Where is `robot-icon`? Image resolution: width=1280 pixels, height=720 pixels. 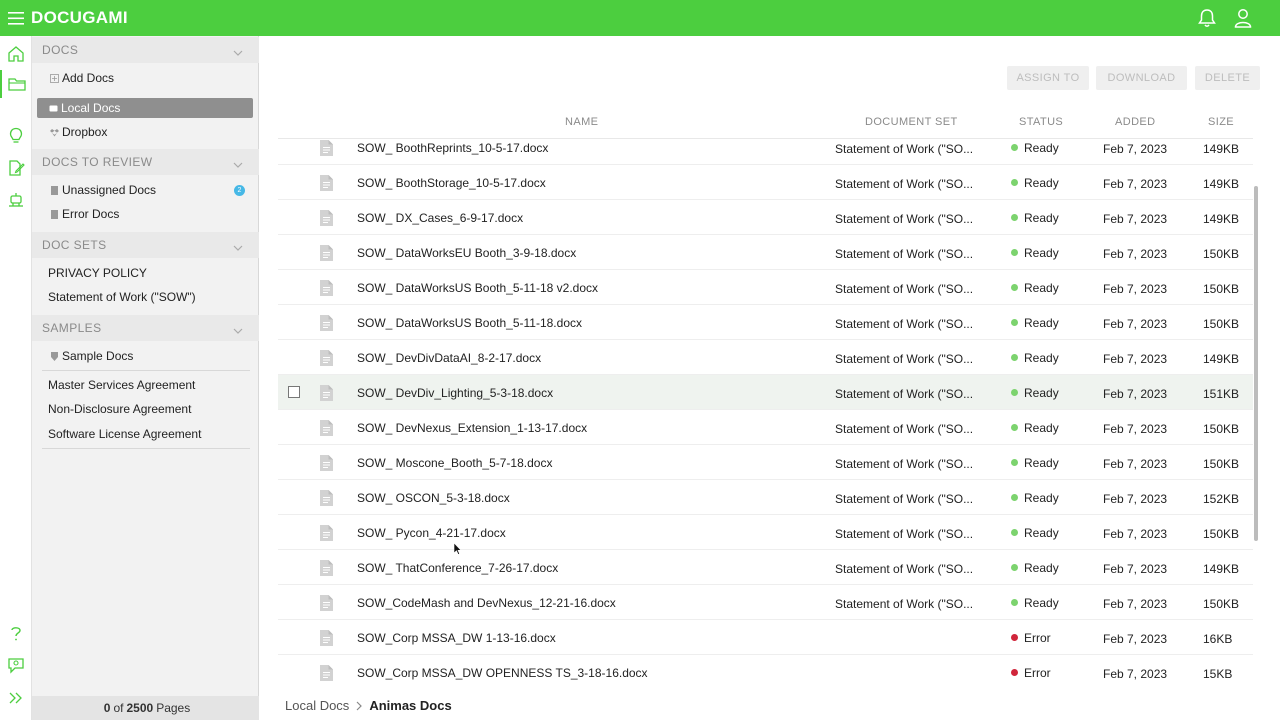 robot-icon is located at coordinates (16, 200).